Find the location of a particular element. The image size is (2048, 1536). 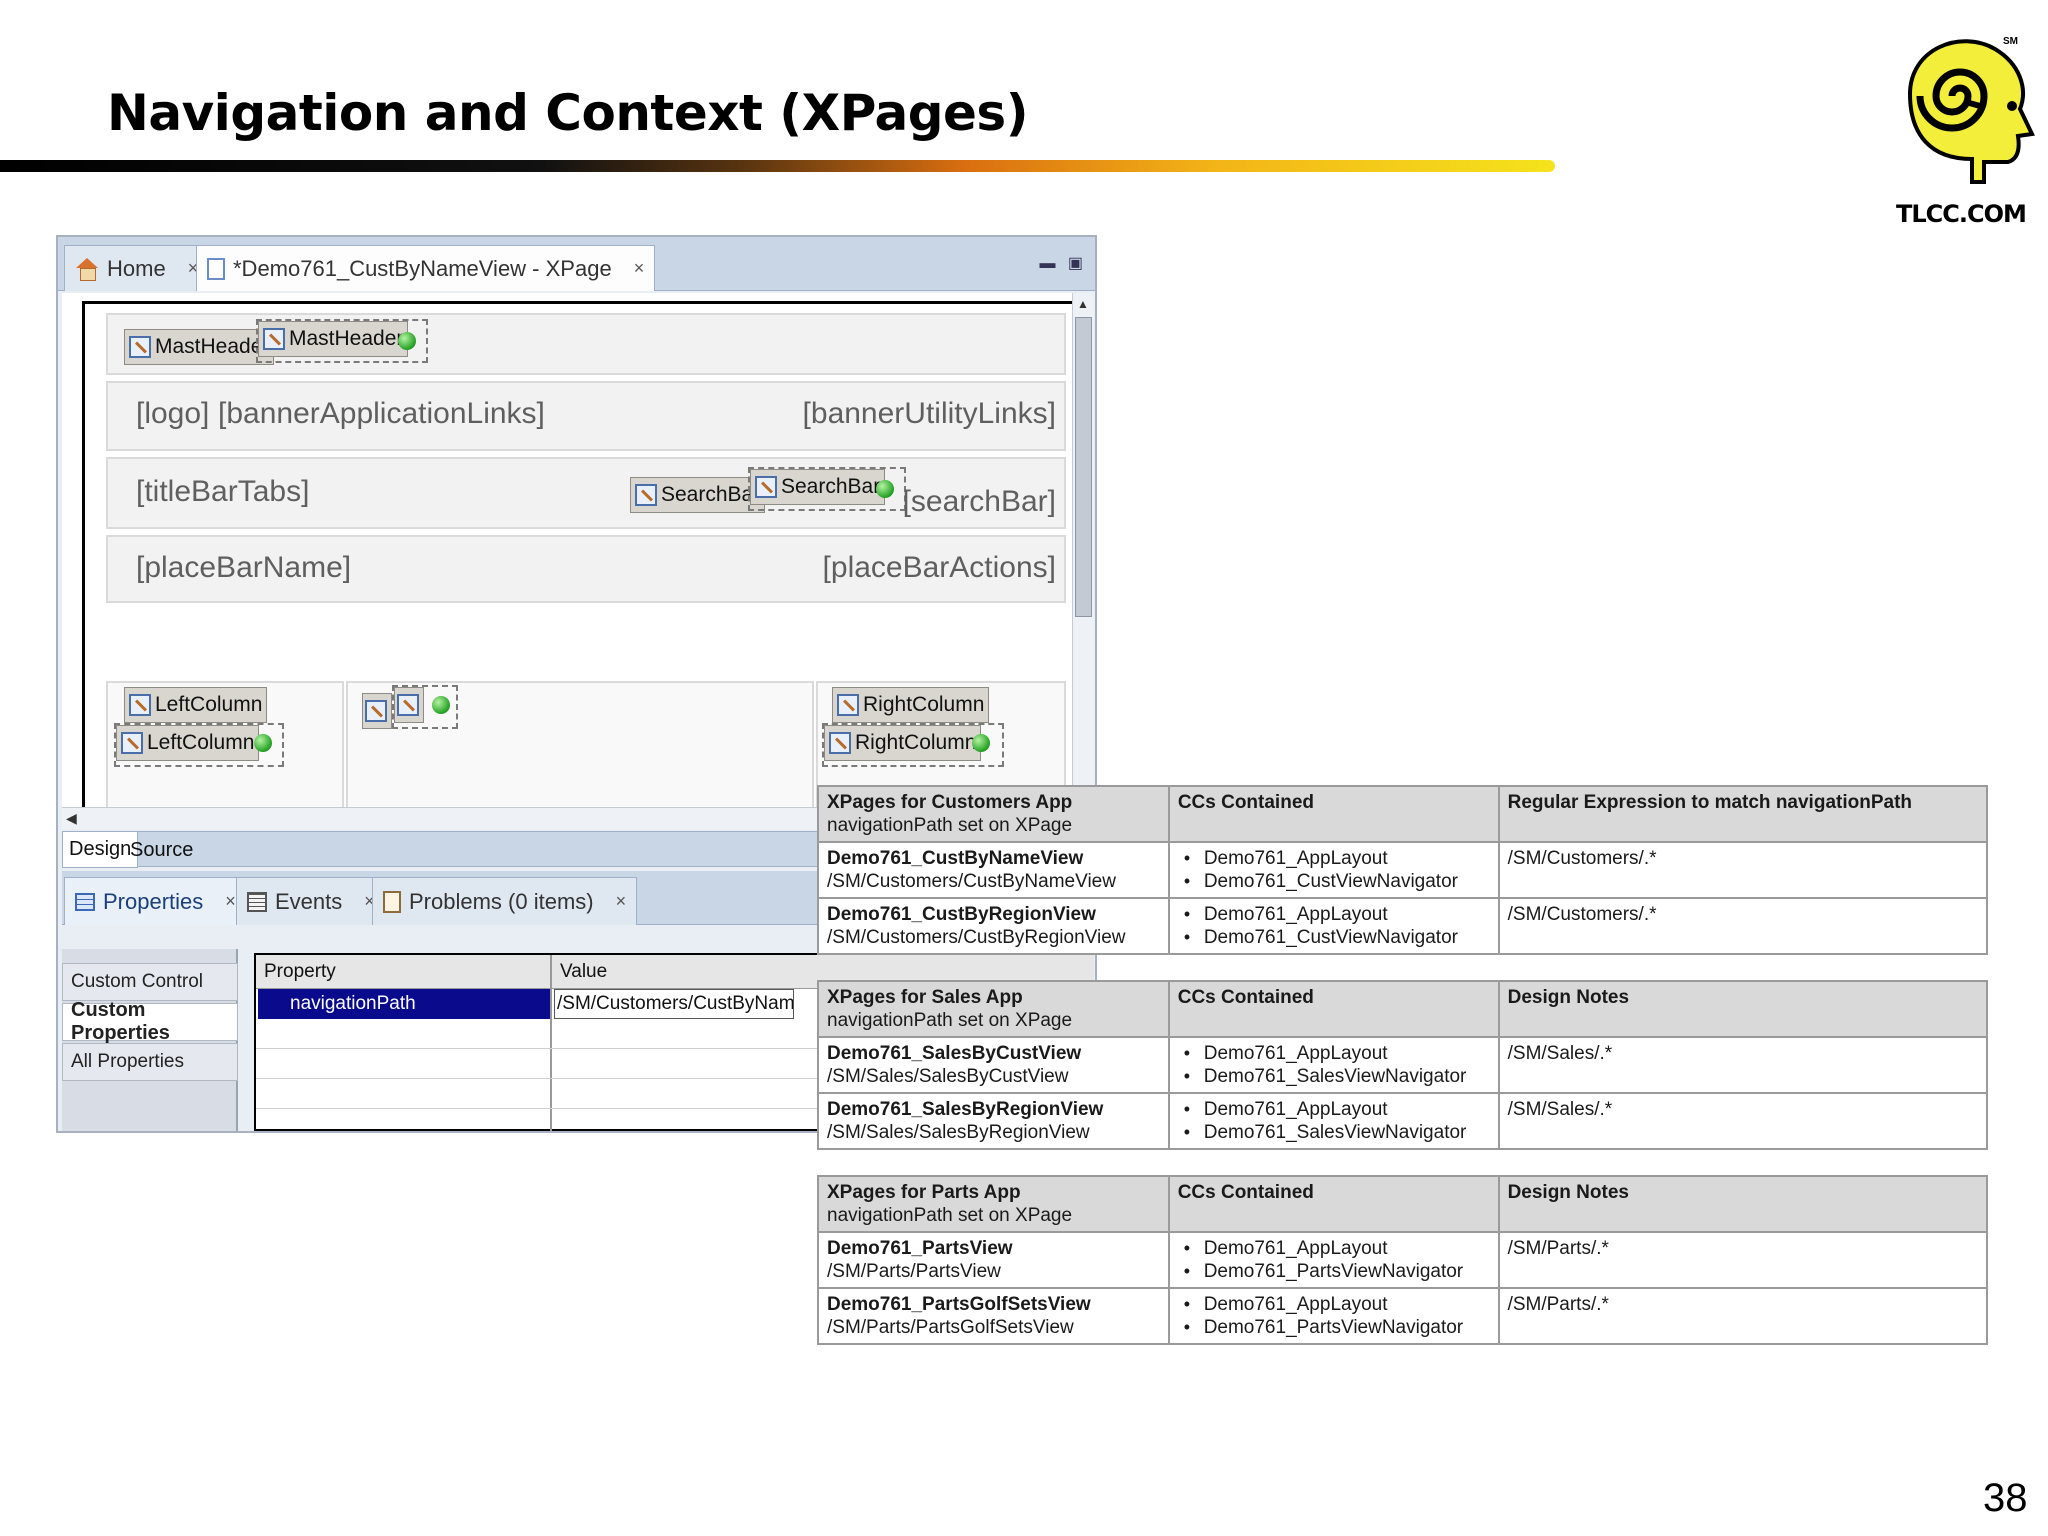

property-name-navigationpath: navigationPath is located at coordinates (404, 1004).